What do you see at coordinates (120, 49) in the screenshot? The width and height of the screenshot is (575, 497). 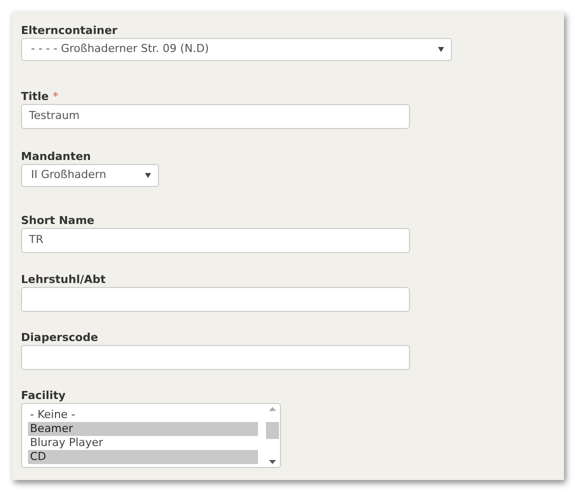 I see `dropdown-value: - - - - Großhaderner Str. 09 (N.D)` at bounding box center [120, 49].